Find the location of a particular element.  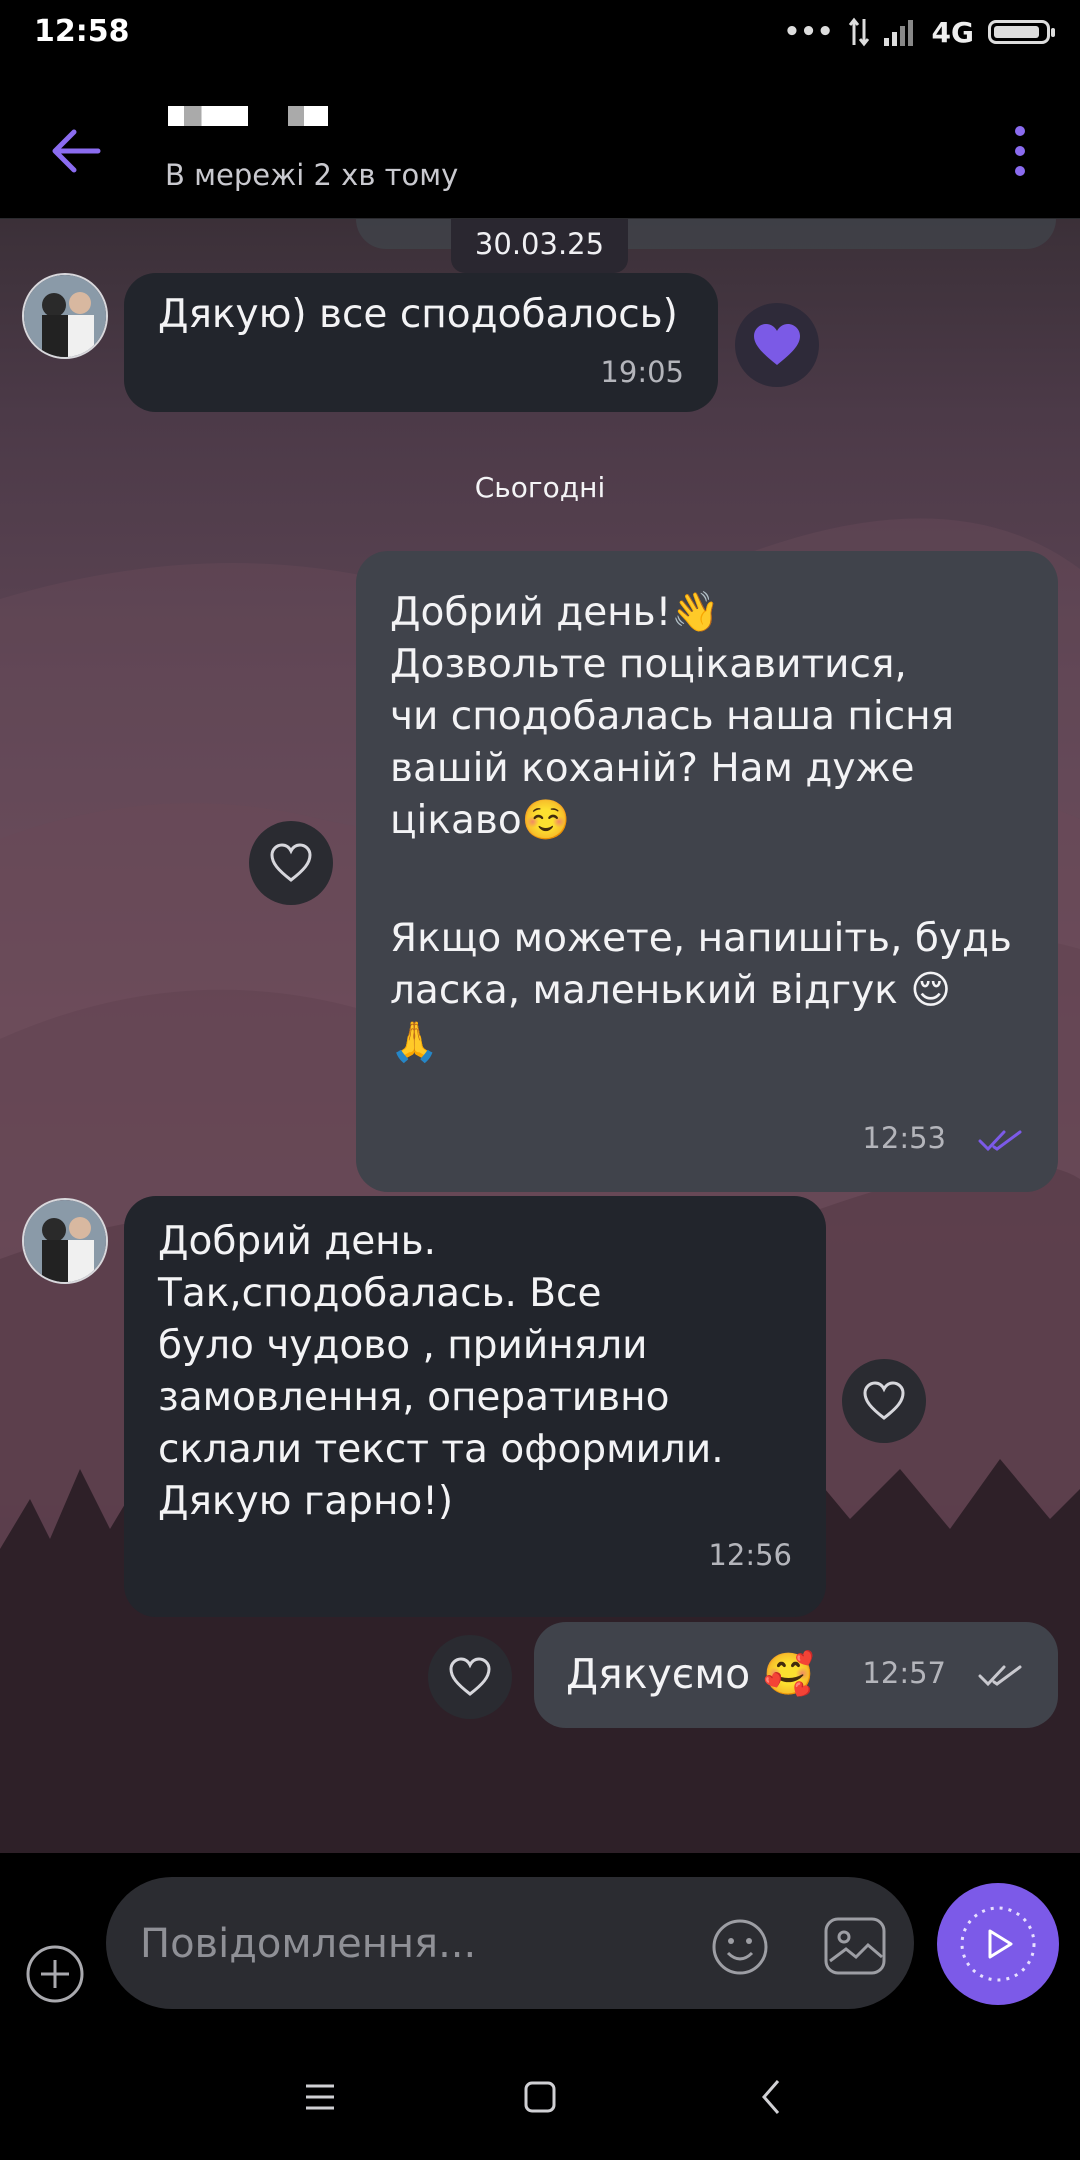

emoji-button is located at coordinates (740, 1947).